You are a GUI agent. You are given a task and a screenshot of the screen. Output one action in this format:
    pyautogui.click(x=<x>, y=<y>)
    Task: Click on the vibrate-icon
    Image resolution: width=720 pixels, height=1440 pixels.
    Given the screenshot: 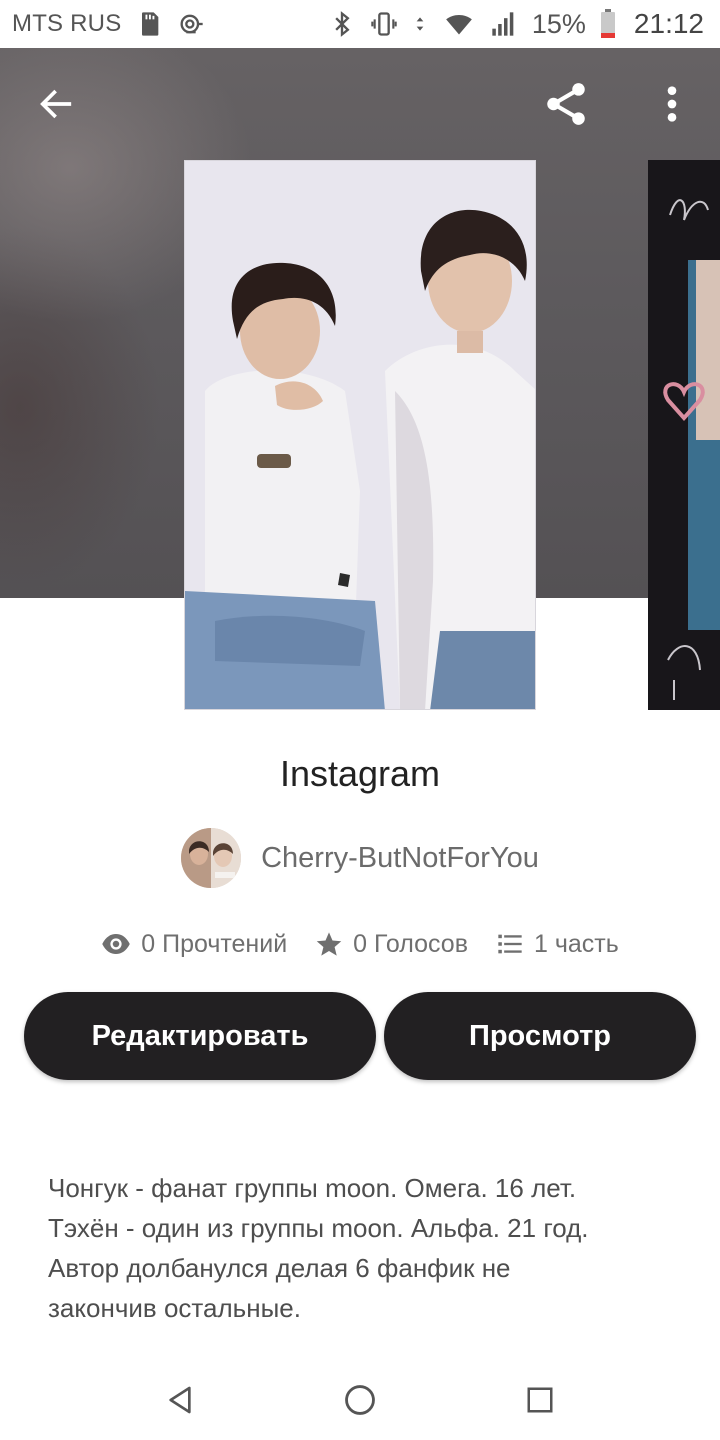 What is the action you would take?
    pyautogui.click(x=384, y=24)
    